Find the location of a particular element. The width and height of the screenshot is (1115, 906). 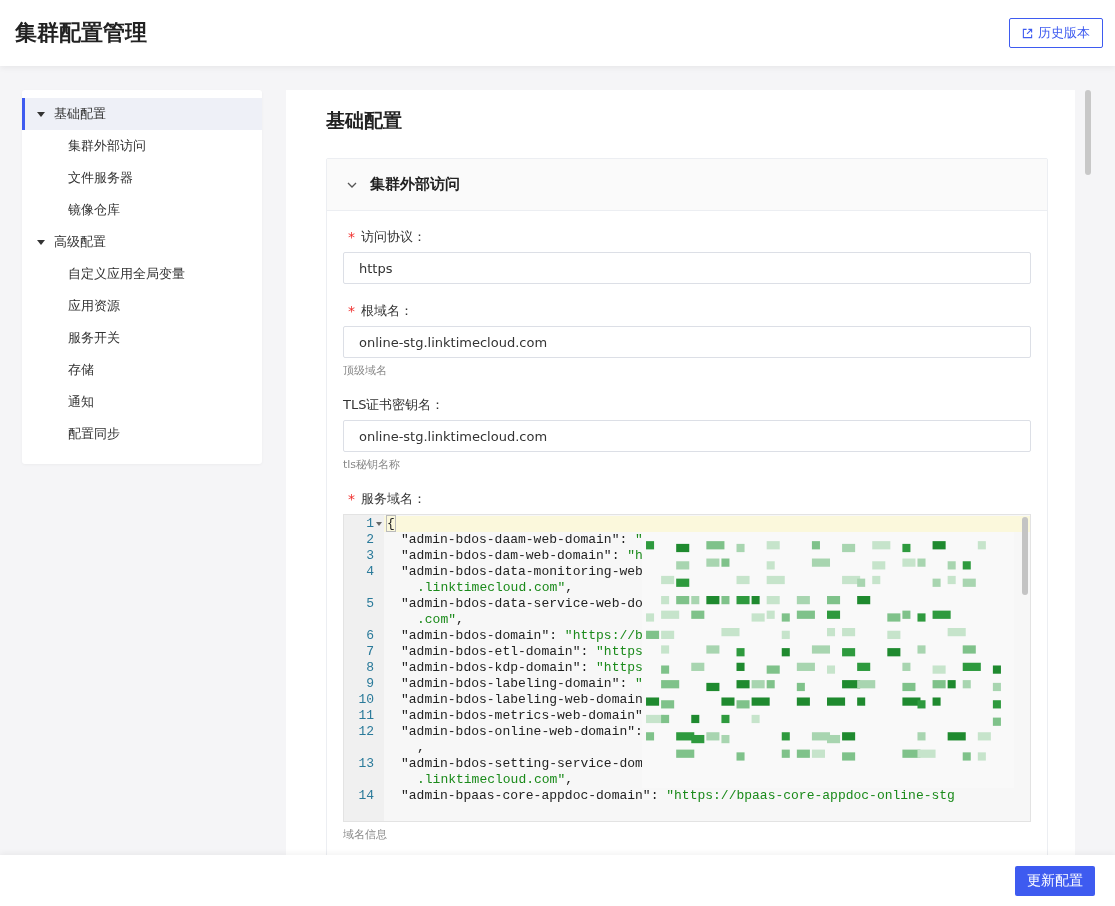

field-label: 根域名： is located at coordinates (387, 311).